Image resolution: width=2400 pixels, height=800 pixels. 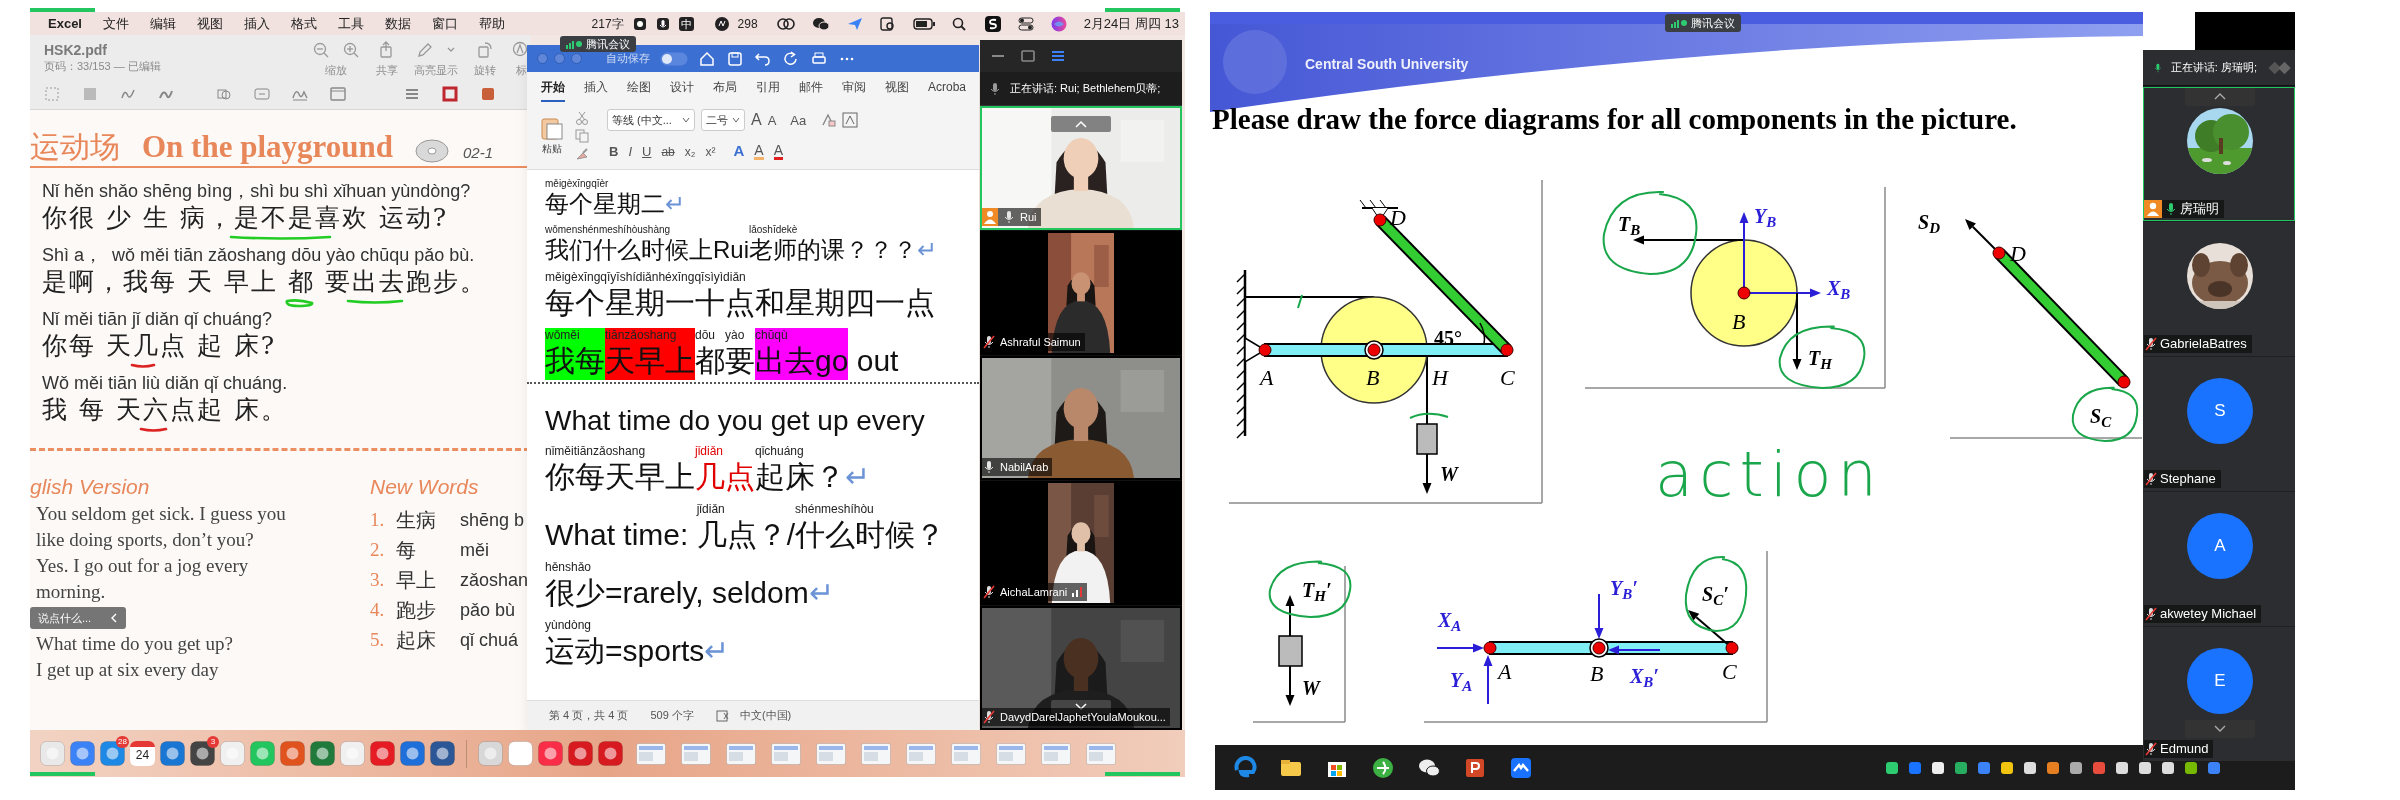 What do you see at coordinates (686, 23) in the screenshot?
I see `input-method-button: 中` at bounding box center [686, 23].